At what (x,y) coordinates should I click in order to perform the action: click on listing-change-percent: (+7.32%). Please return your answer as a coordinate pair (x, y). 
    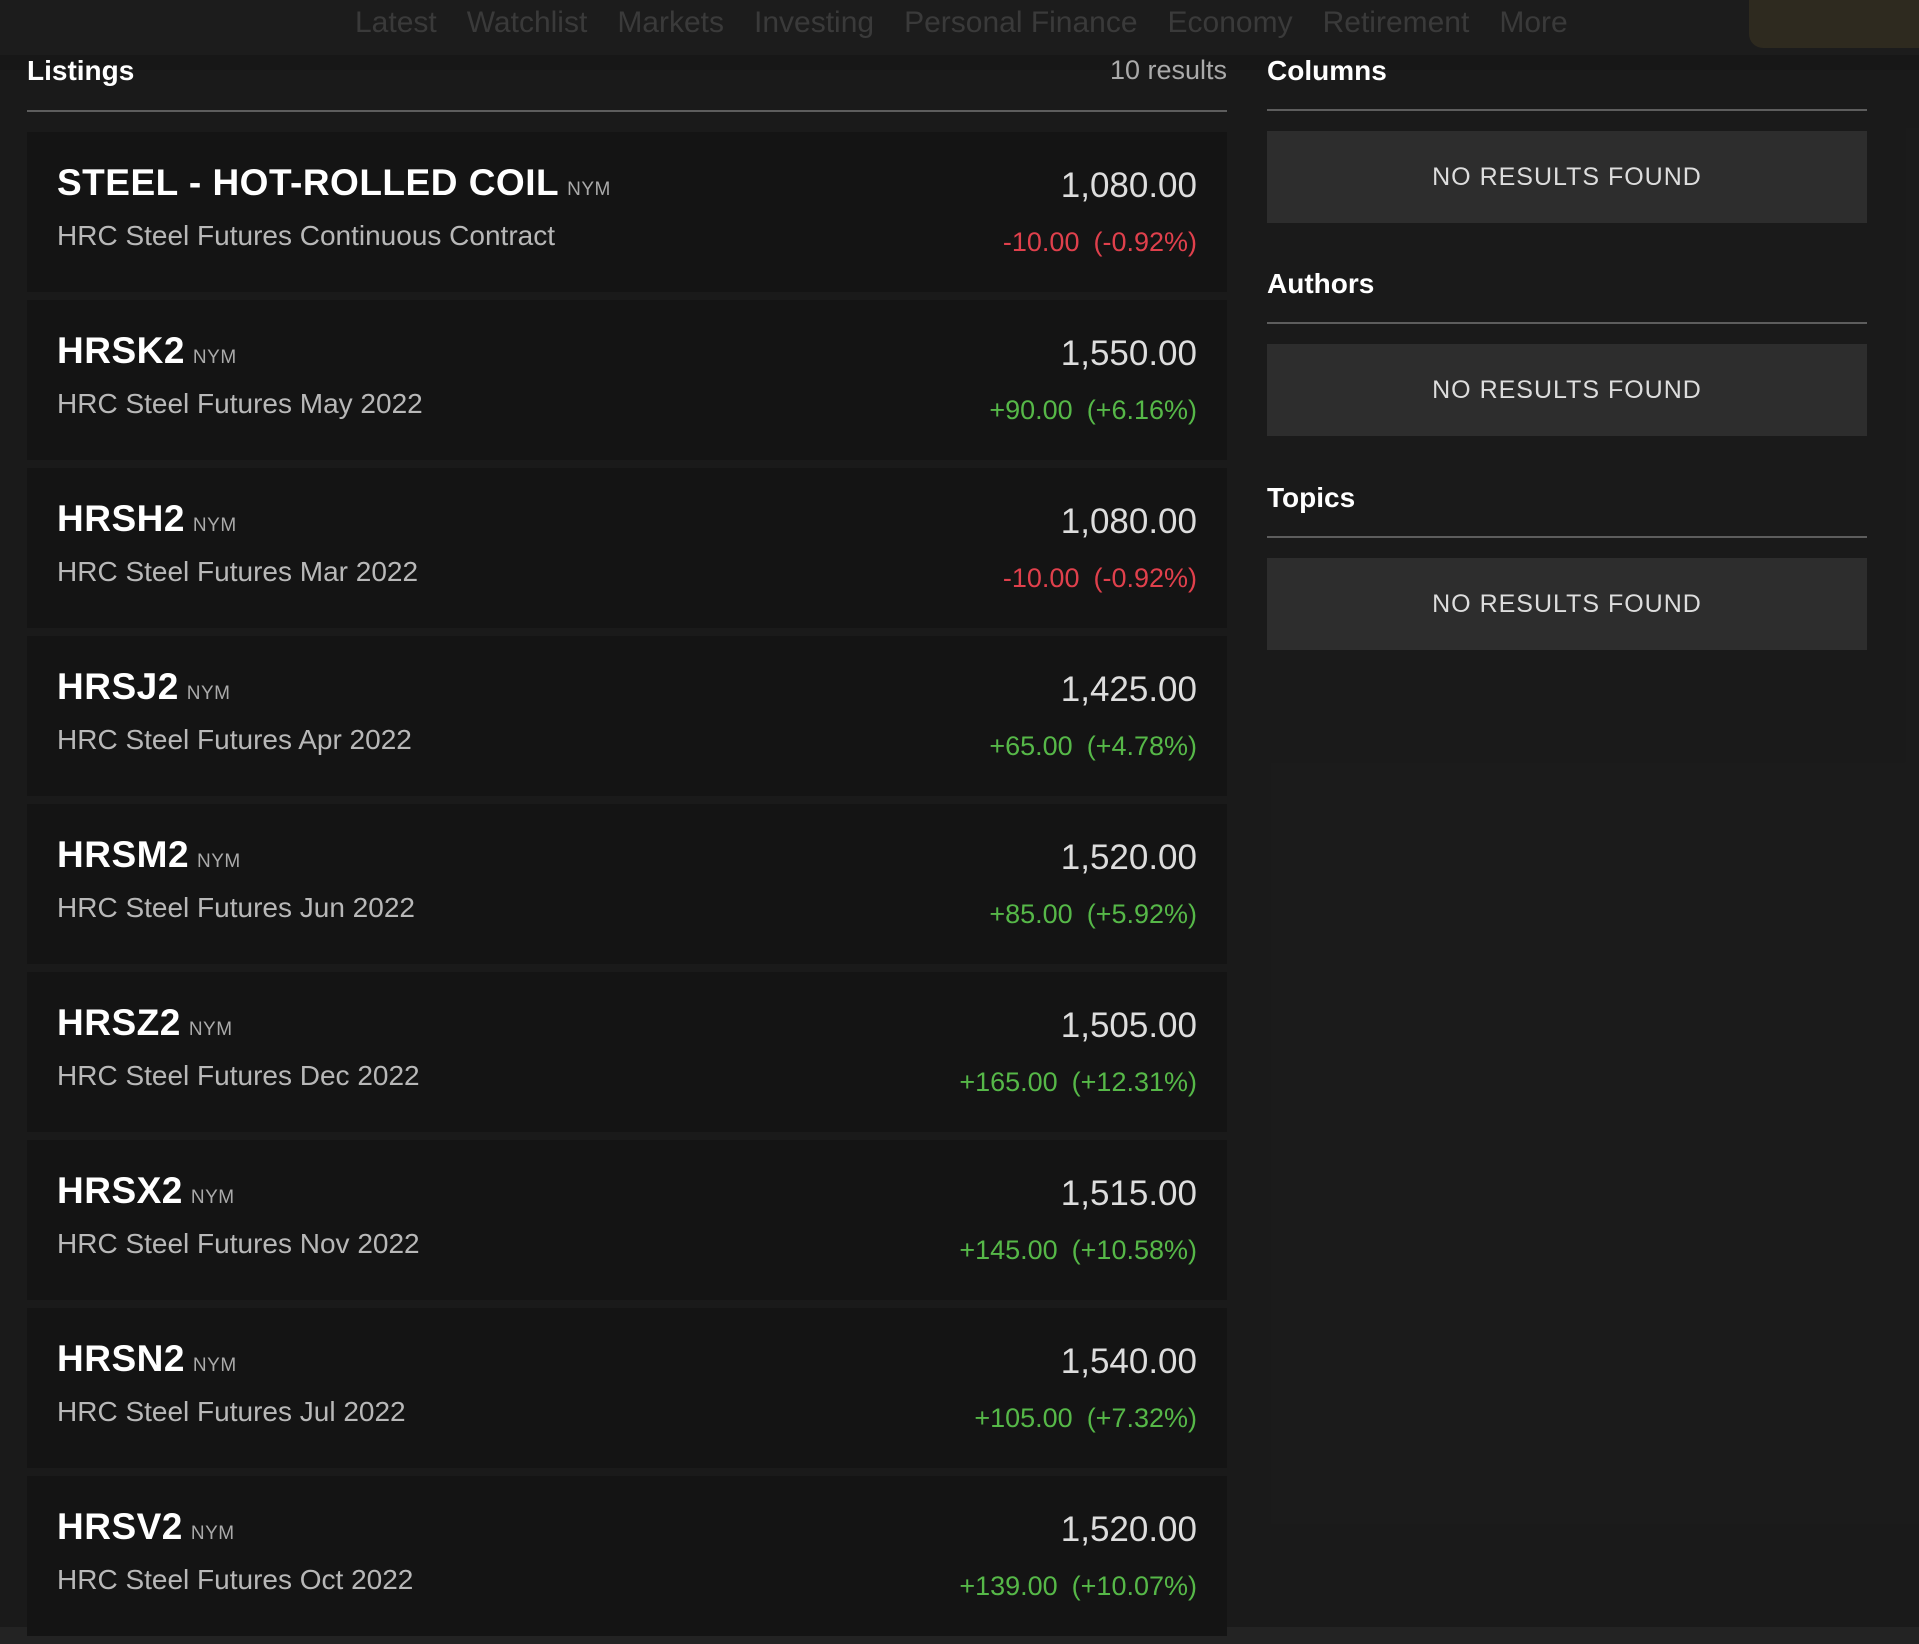
    Looking at the image, I should click on (1141, 1418).